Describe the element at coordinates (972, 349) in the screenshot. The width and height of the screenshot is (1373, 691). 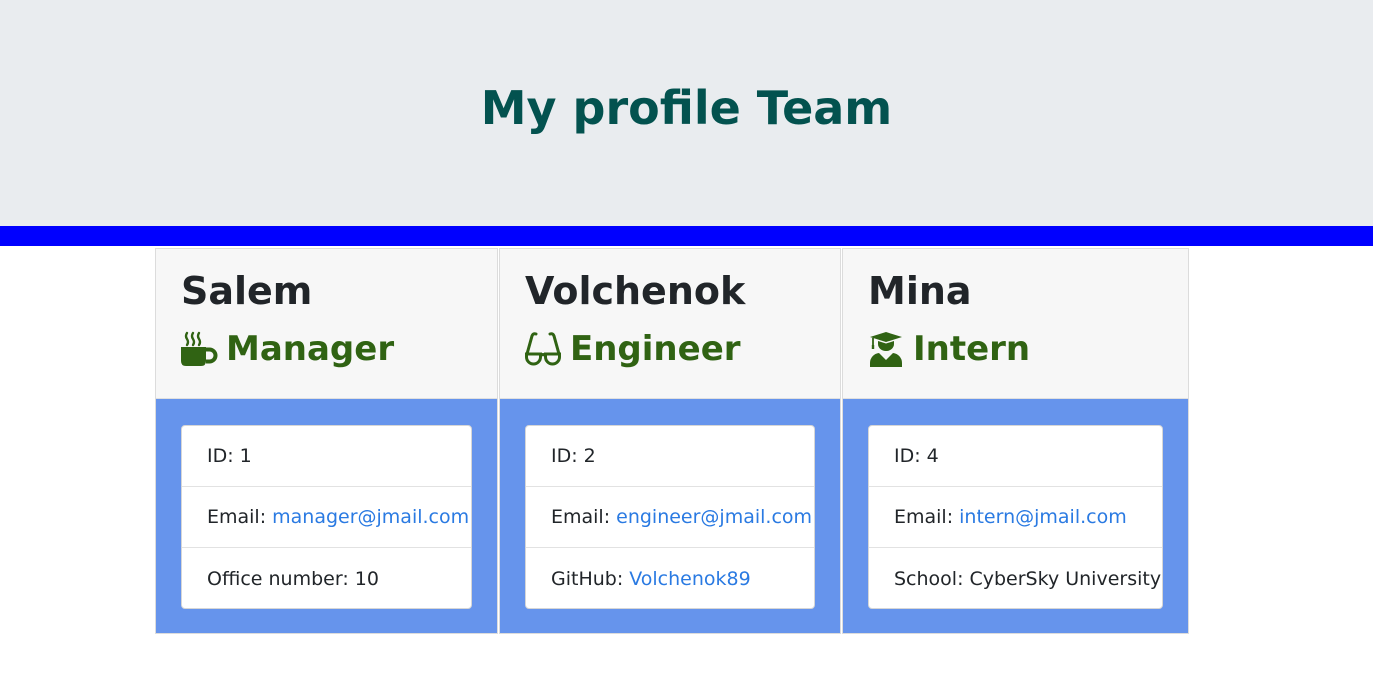
I see `role-label: Intern` at that location.